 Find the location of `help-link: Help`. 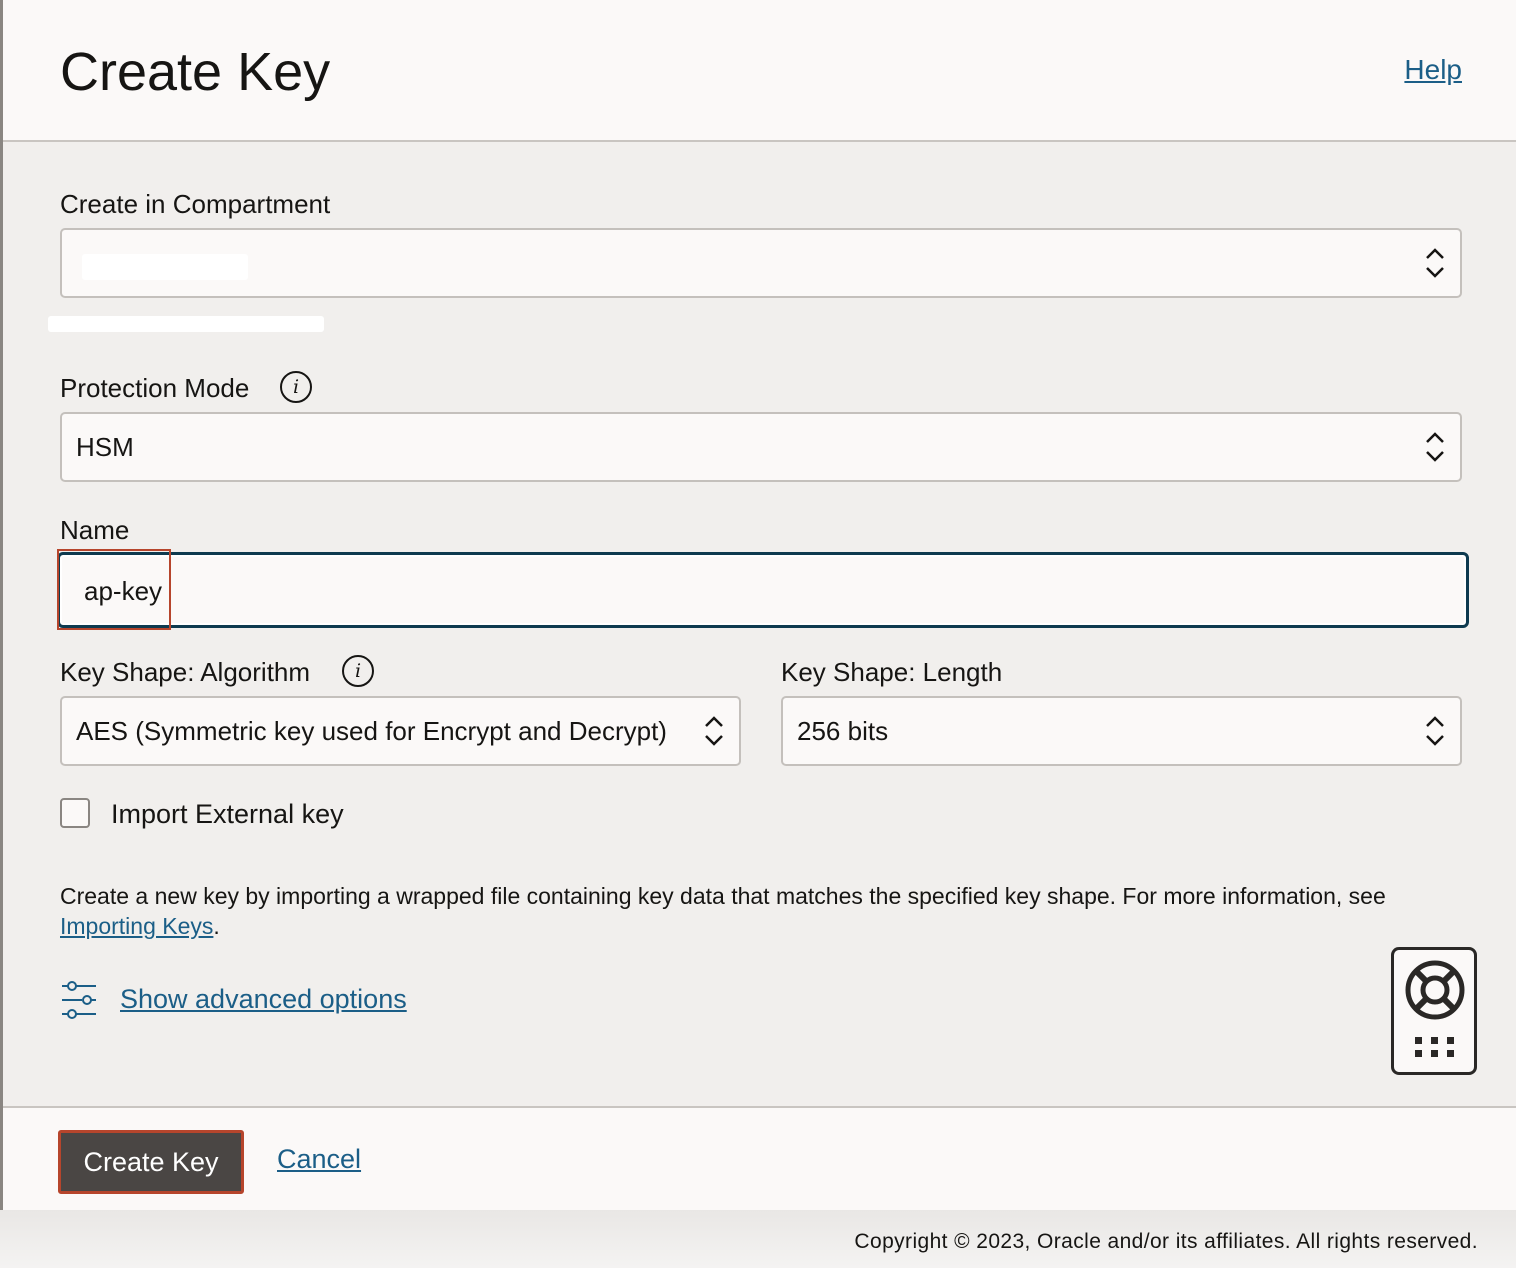

help-link: Help is located at coordinates (1433, 70).